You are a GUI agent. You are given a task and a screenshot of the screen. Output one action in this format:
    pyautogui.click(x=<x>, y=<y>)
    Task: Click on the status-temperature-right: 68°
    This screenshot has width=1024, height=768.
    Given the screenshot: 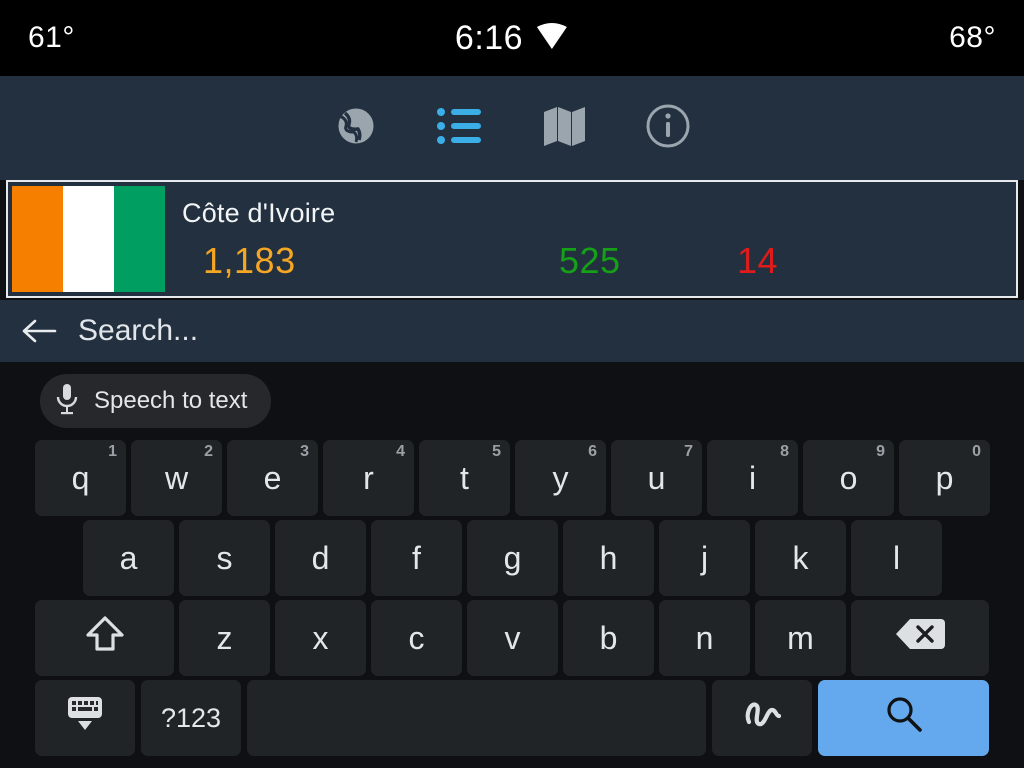 What is the action you would take?
    pyautogui.click(x=972, y=37)
    